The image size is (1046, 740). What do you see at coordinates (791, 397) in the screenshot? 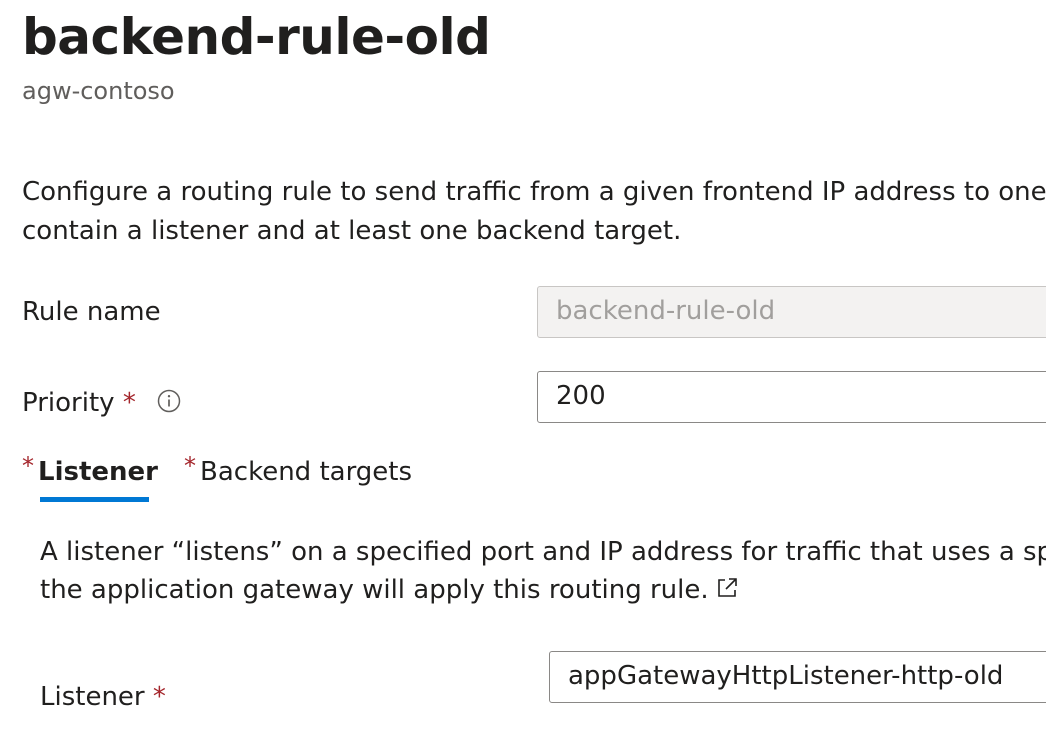
I see `priority-input: 200` at bounding box center [791, 397].